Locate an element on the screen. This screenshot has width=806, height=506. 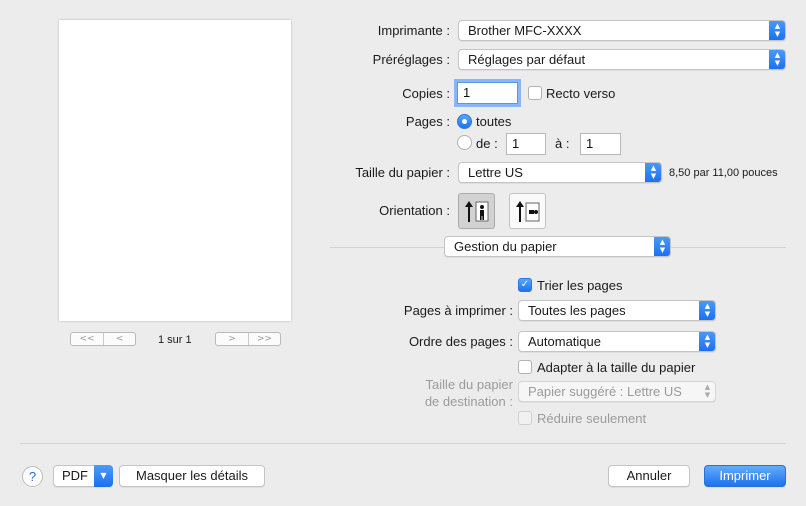
pages-to-print-label: Pages à imprimer : is located at coordinates (458, 310).